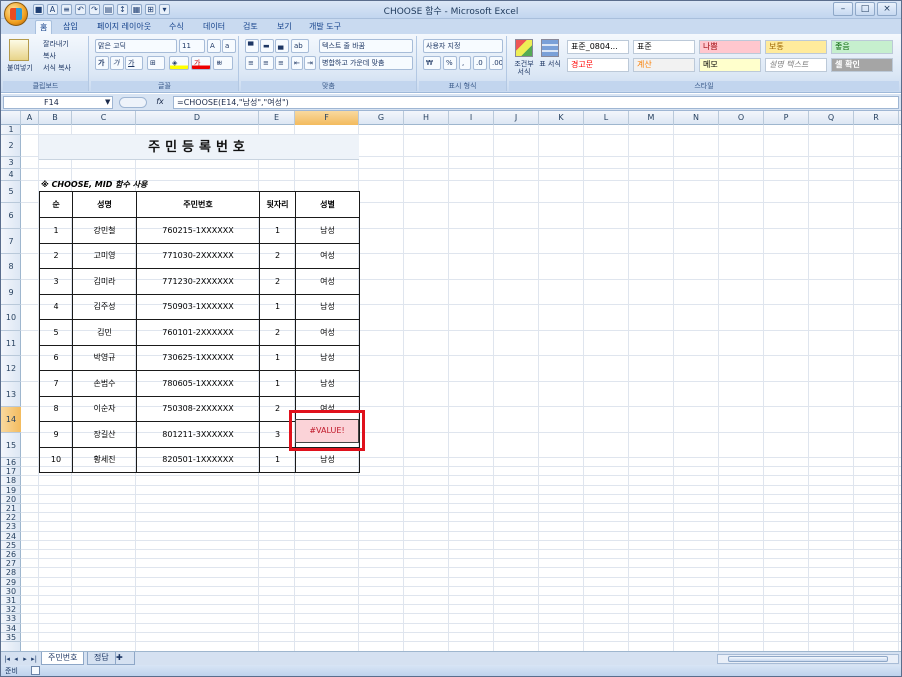 The image size is (902, 677). I want to click on align-top-icon: ▀, so click(252, 46).